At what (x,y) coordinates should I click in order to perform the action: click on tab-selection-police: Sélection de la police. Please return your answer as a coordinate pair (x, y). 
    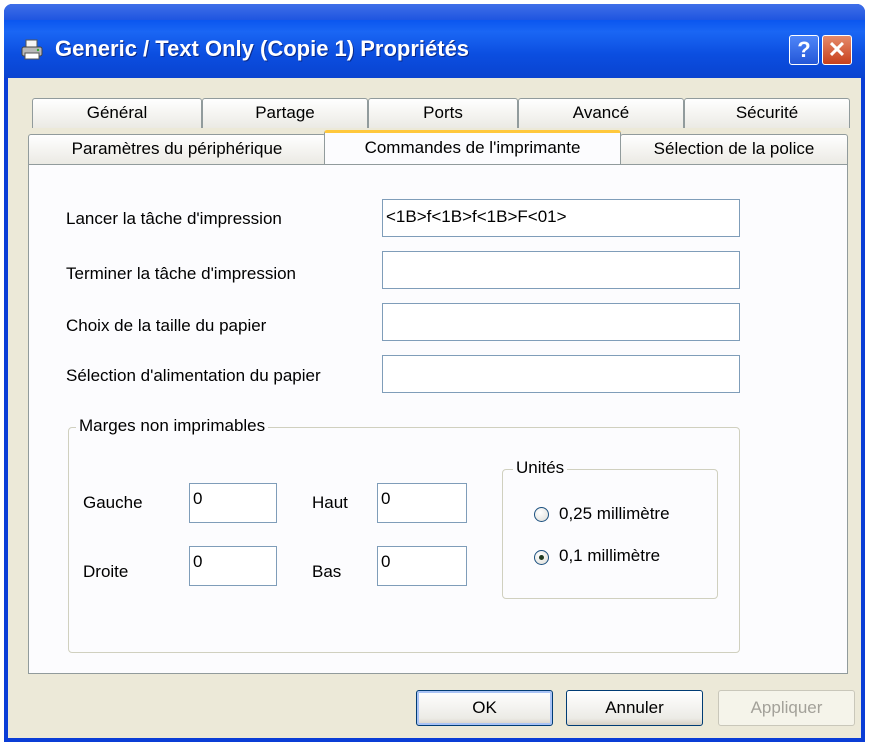
    Looking at the image, I should click on (734, 149).